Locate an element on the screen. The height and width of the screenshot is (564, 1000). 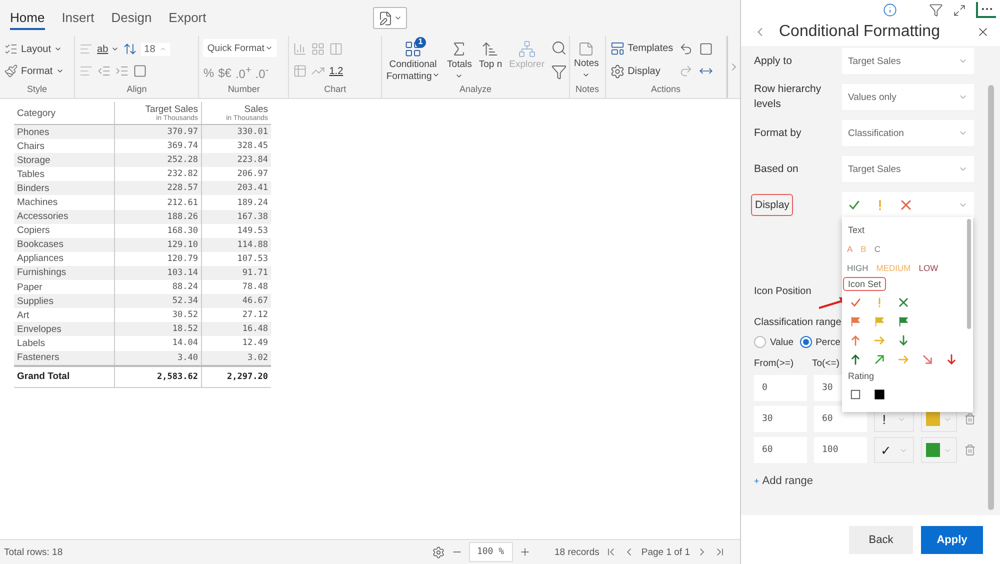
section-label: Classification range is located at coordinates (798, 322).